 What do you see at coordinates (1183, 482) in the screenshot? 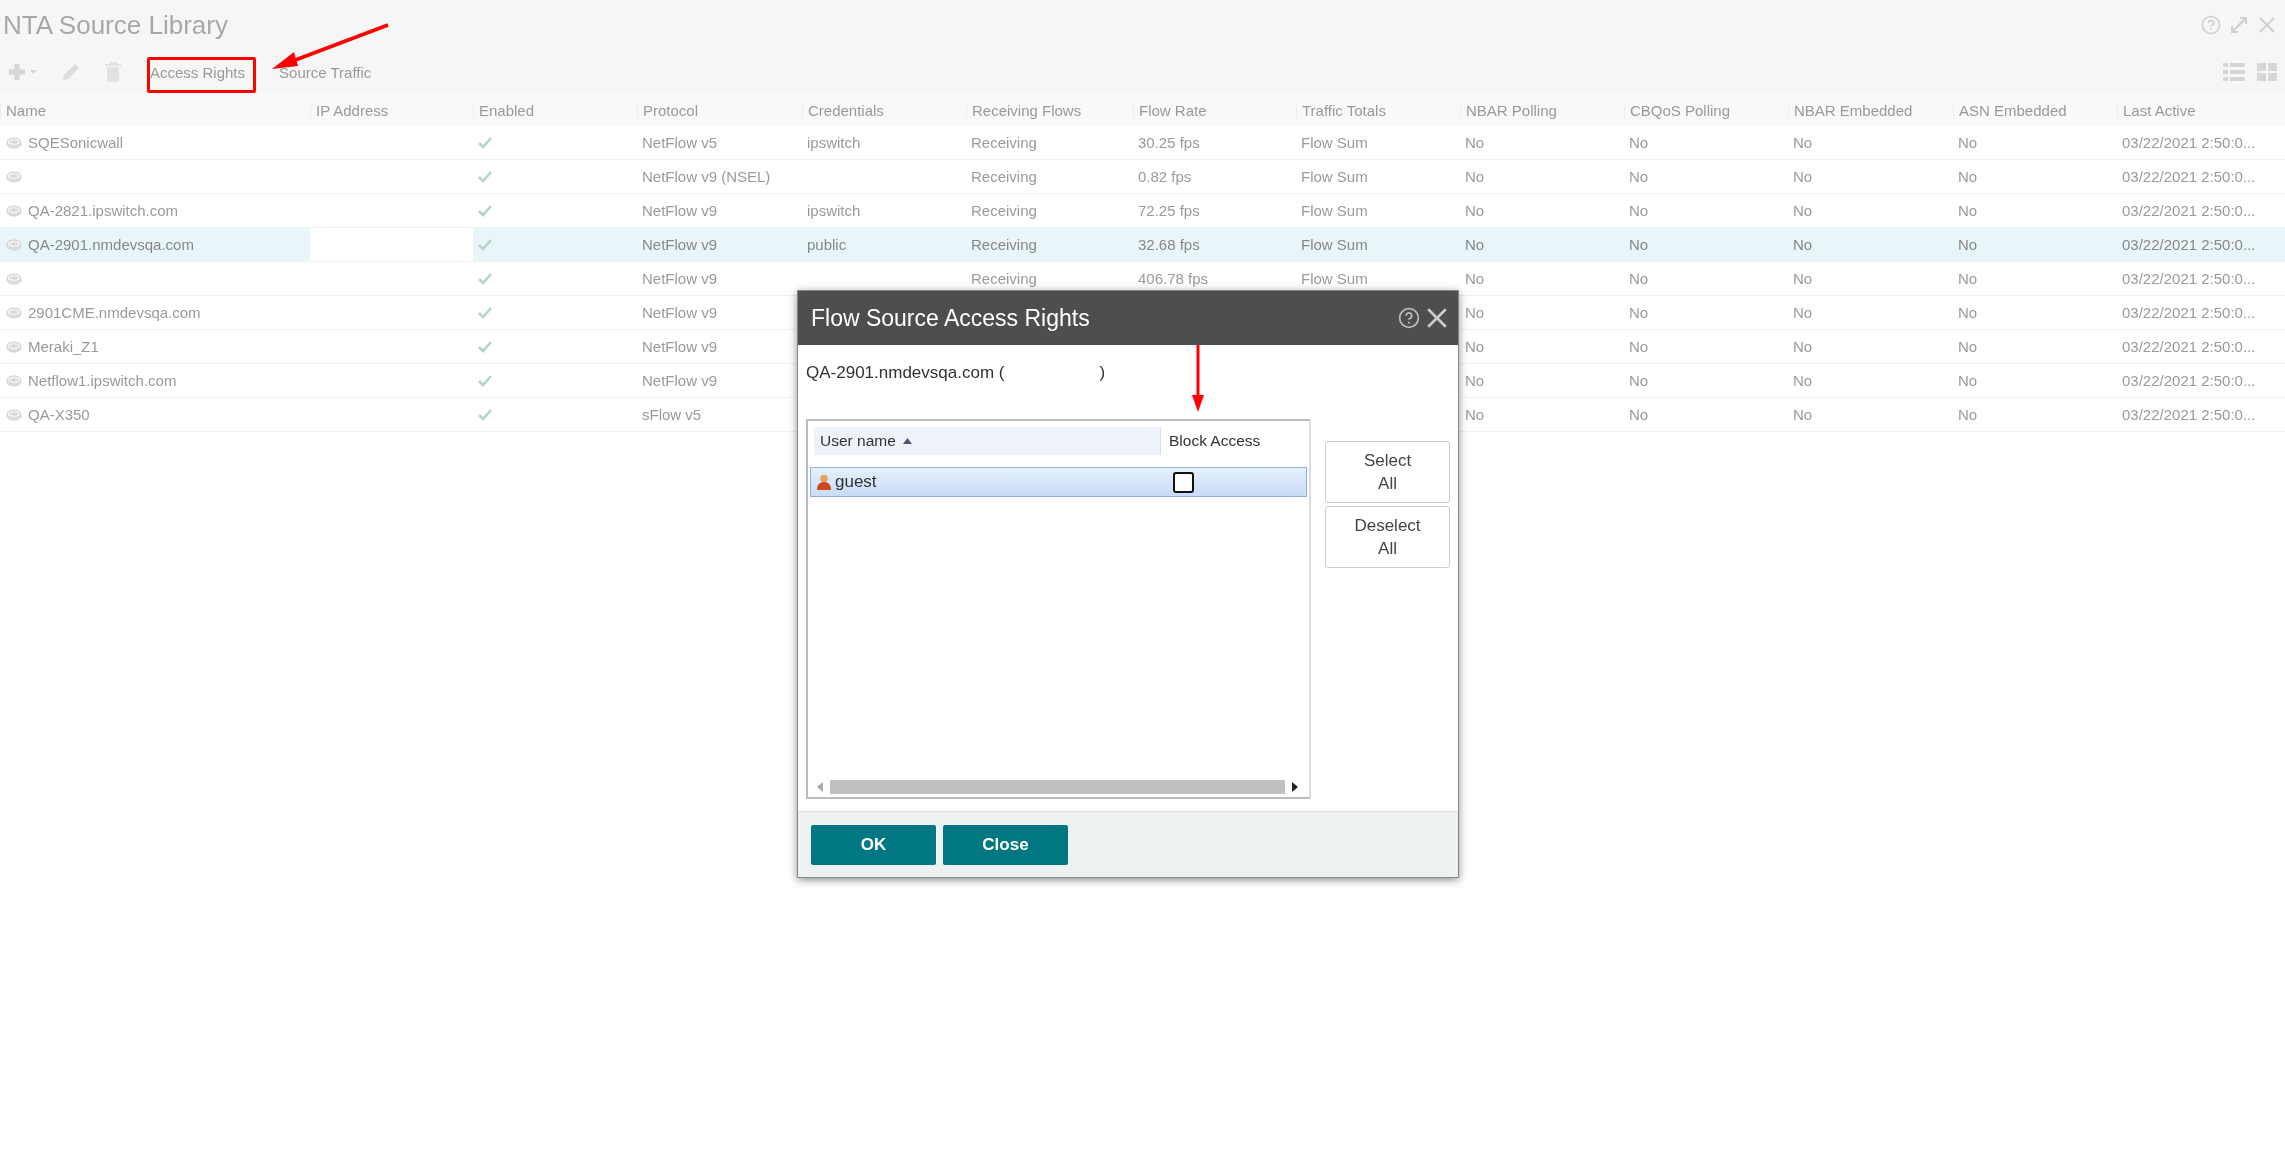
I see `block-access-checkbox` at bounding box center [1183, 482].